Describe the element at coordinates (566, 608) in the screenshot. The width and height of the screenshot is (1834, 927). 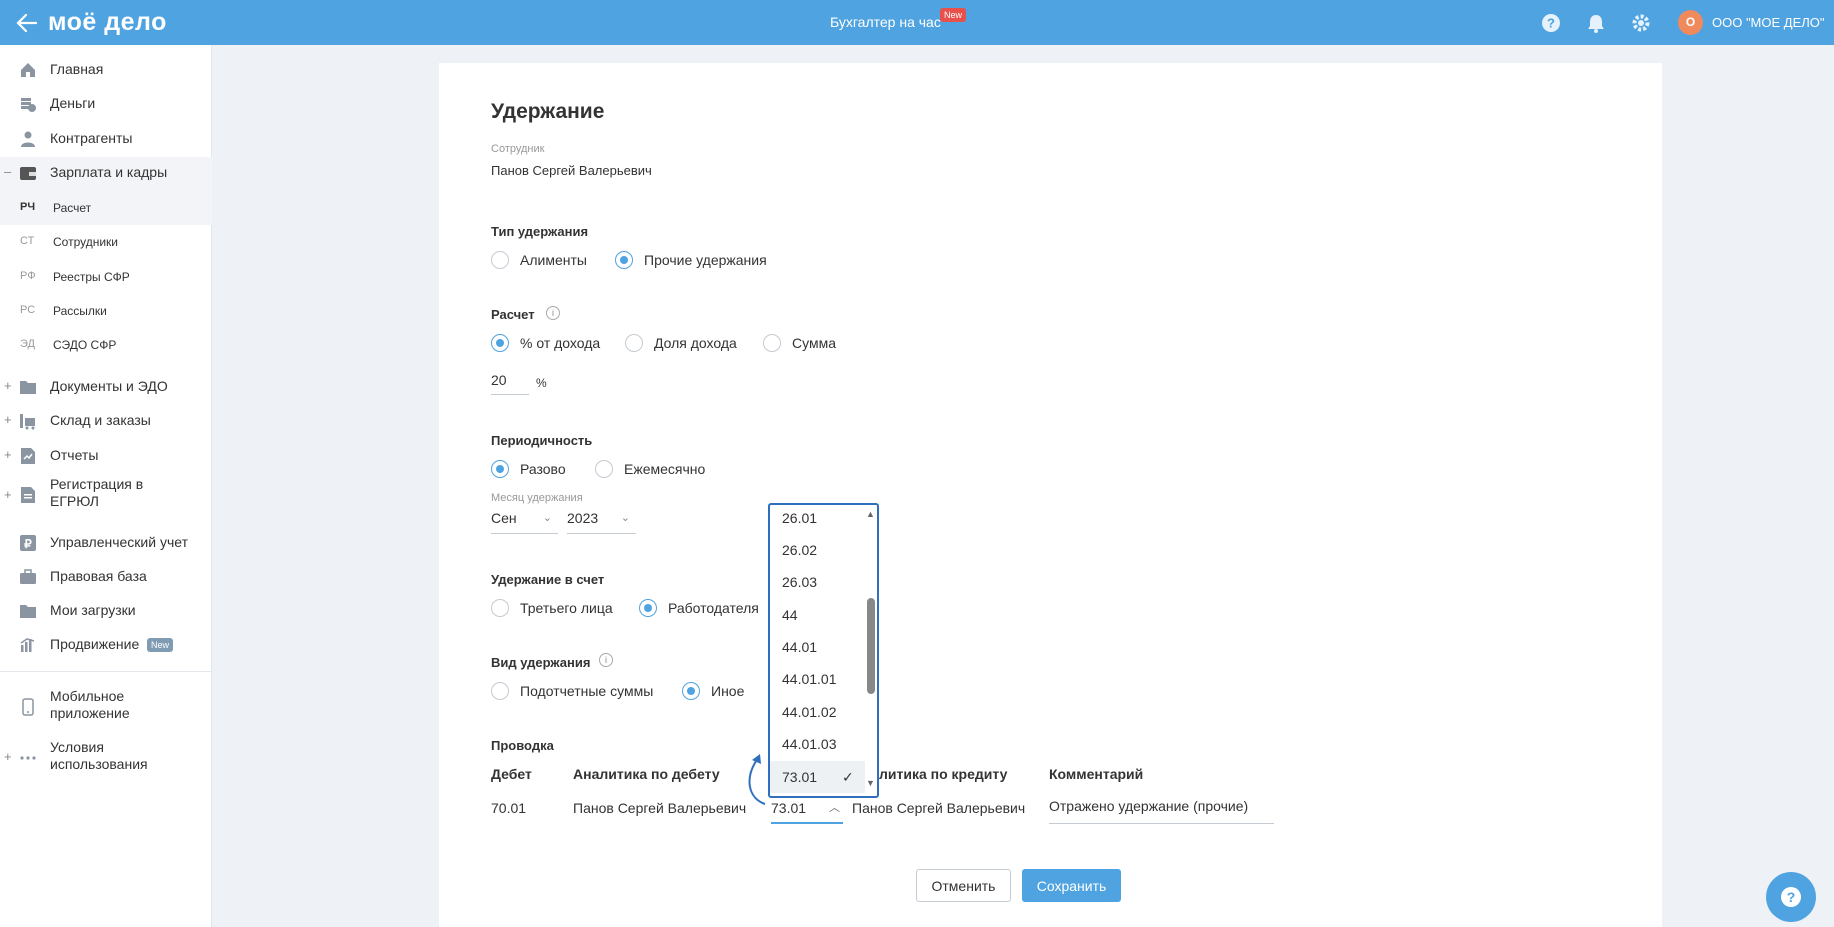
I see `radio-third-party-label: Третьего лица` at that location.